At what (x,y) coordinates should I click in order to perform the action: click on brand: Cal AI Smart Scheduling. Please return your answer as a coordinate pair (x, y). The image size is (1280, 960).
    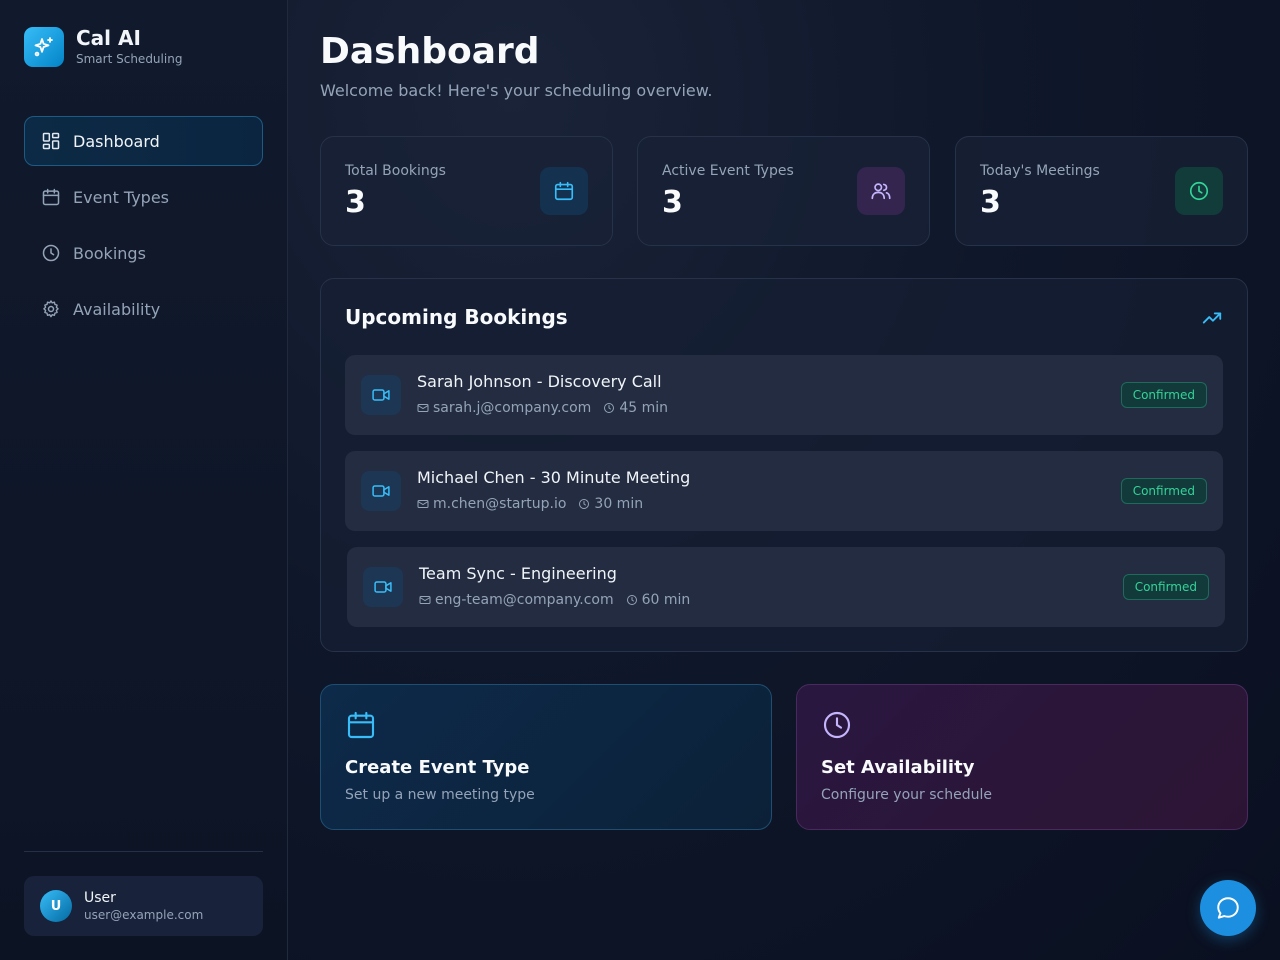
    Looking at the image, I should click on (103, 46).